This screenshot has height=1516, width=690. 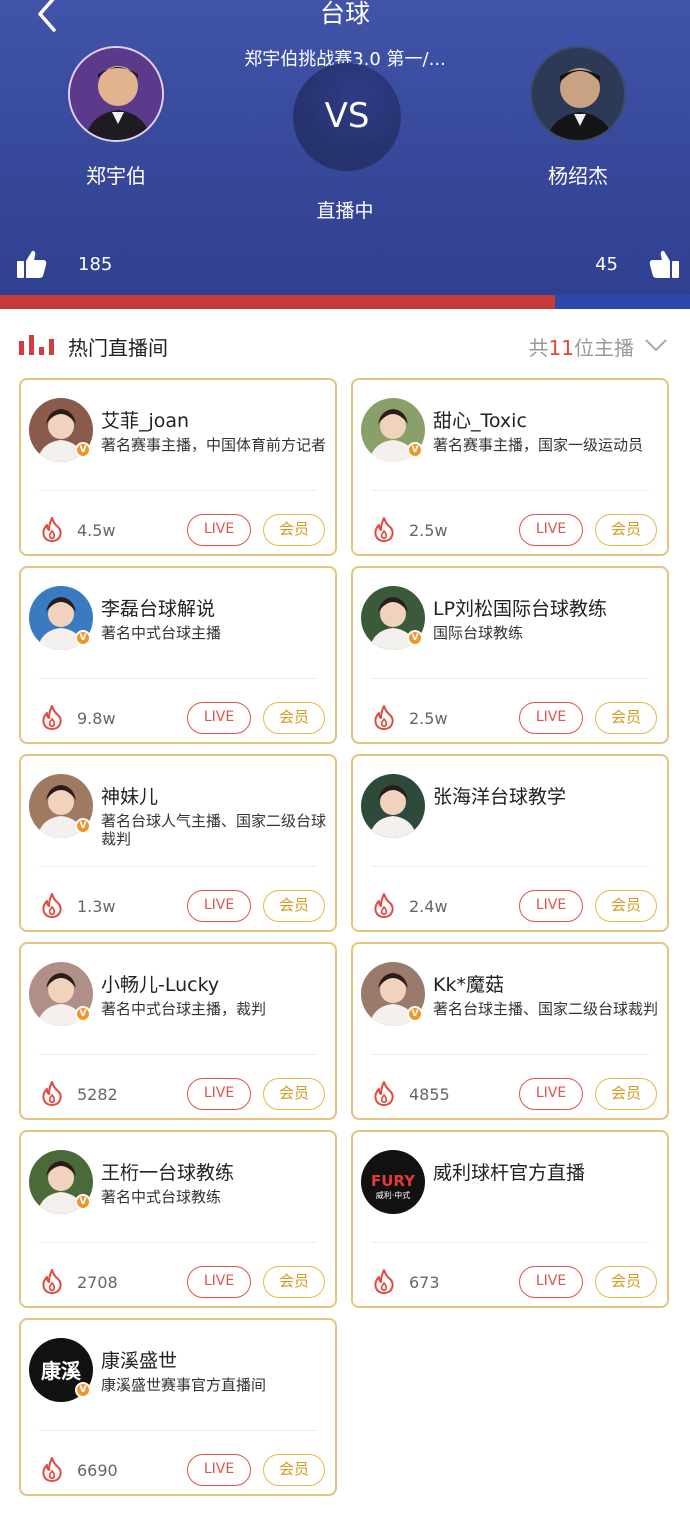 What do you see at coordinates (345, 345) in the screenshot?
I see `hot-rooms-header: 热门直播间 共11位主播` at bounding box center [345, 345].